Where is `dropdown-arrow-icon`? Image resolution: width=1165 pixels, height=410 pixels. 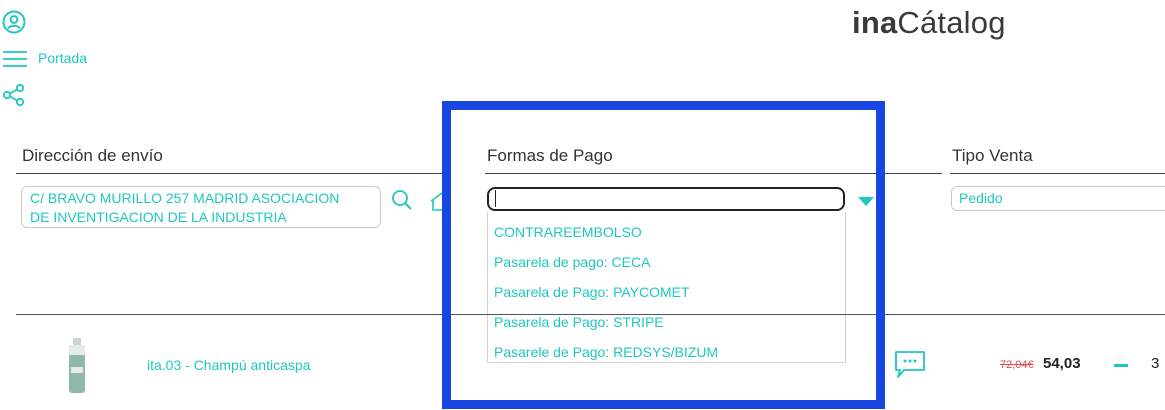 dropdown-arrow-icon is located at coordinates (866, 202).